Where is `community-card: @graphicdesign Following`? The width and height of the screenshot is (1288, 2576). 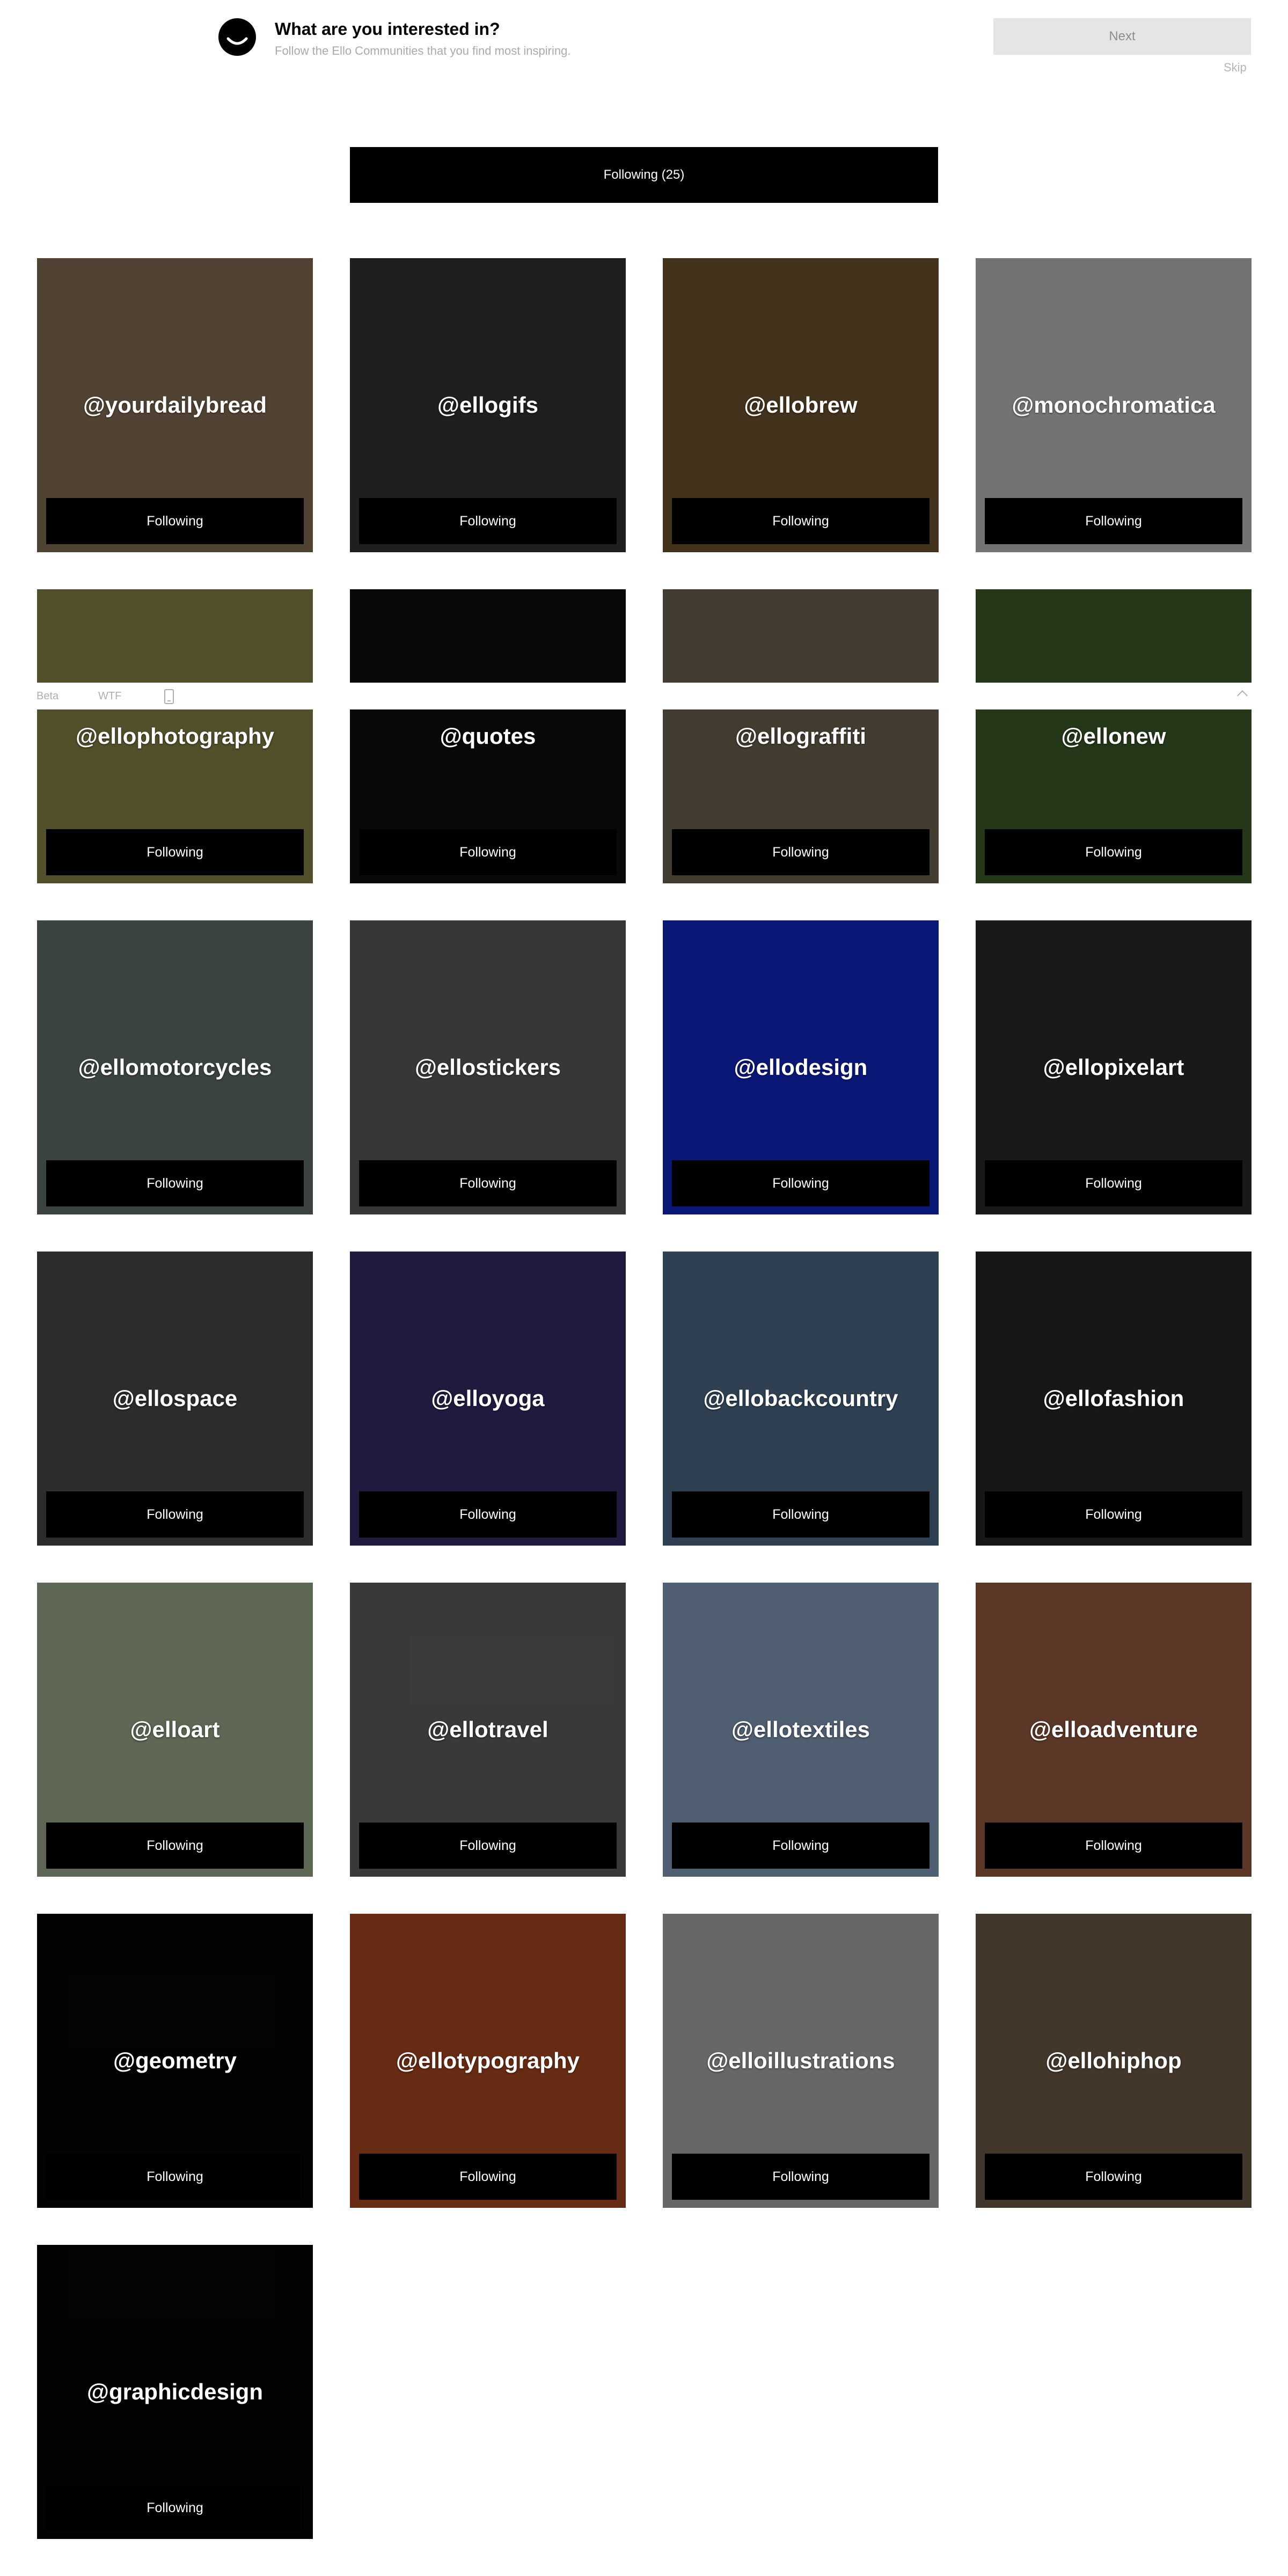 community-card: @graphicdesign Following is located at coordinates (175, 2392).